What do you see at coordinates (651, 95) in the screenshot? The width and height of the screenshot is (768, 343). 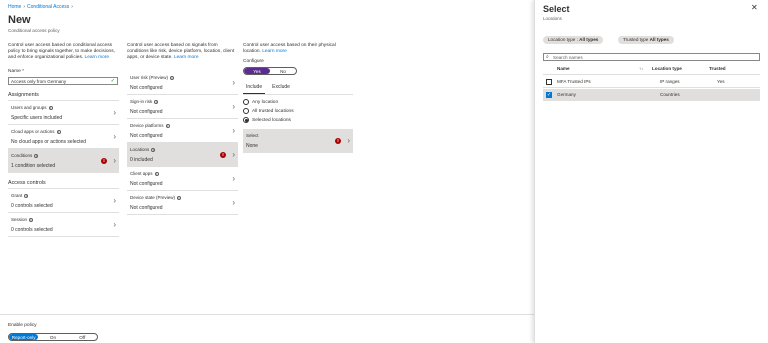 I see `table-row: ✓ Germany Countries` at bounding box center [651, 95].